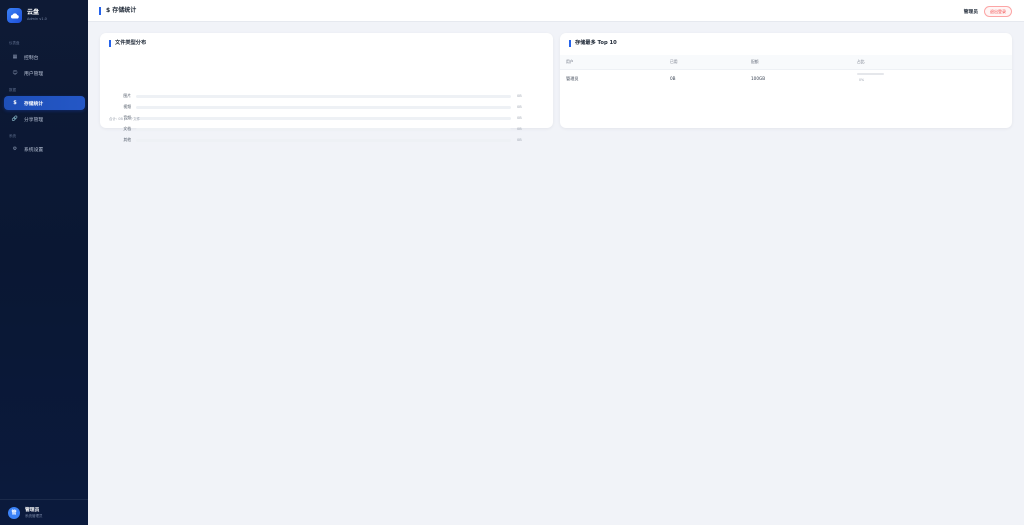  Describe the element at coordinates (15, 119) in the screenshot. I see `link-icon: 🔗` at that location.